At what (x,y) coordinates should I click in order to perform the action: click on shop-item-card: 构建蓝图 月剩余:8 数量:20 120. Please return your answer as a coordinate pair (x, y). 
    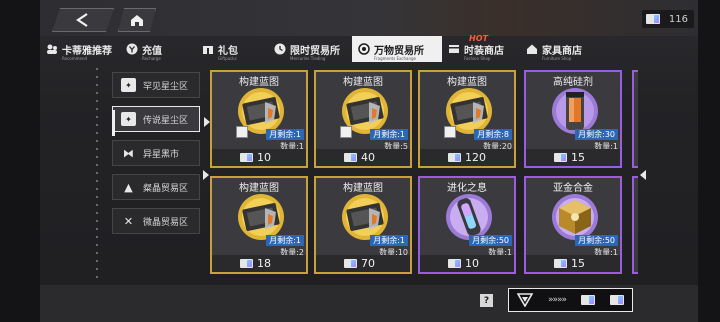
    Looking at the image, I should click on (467, 119).